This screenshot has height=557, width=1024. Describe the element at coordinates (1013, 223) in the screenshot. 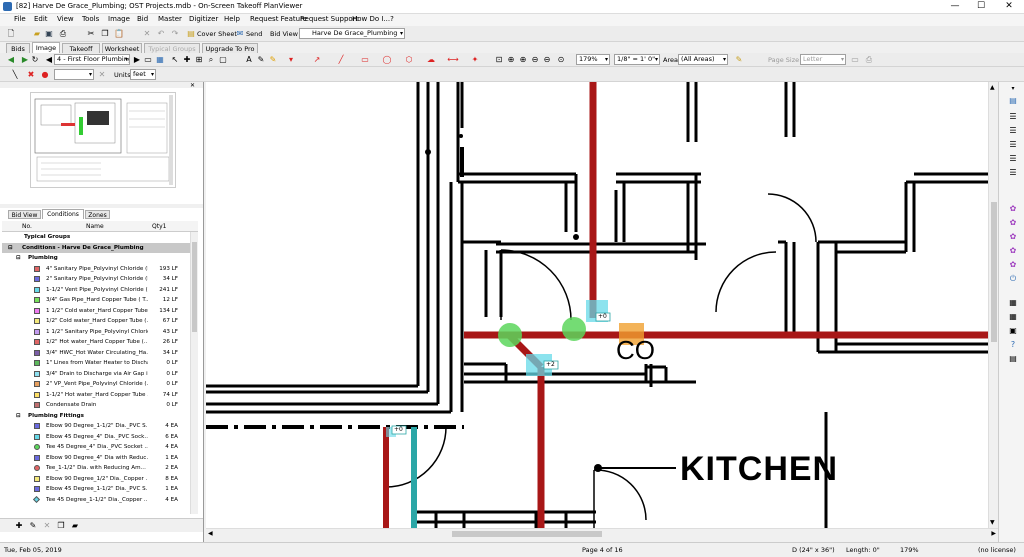

I see `markup-2-icon: ✿` at that location.